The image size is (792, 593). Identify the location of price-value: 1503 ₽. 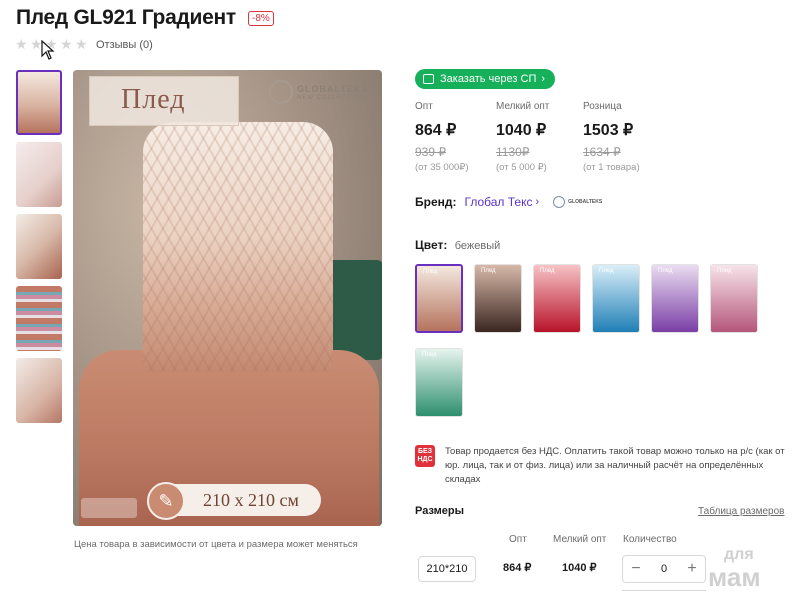
(608, 130).